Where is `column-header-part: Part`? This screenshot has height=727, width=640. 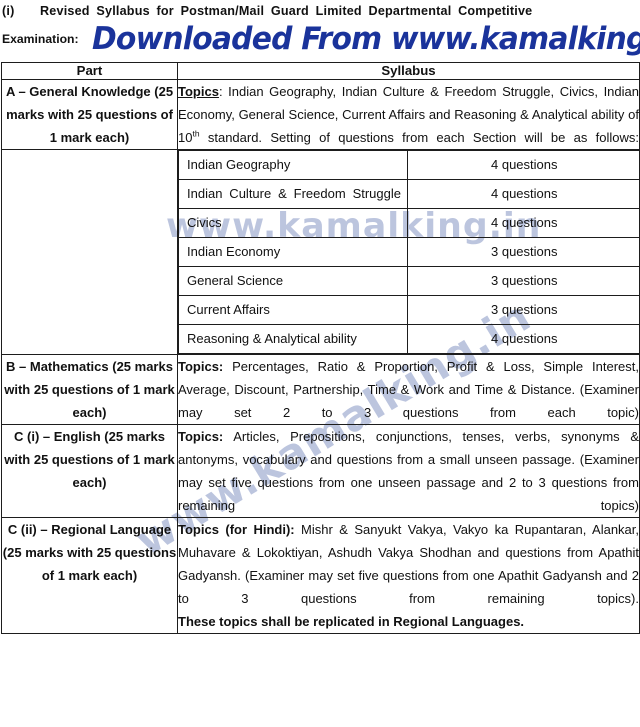 column-header-part: Part is located at coordinates (89, 71).